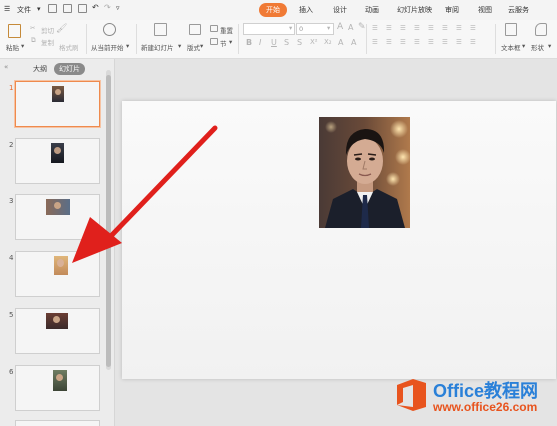  Describe the element at coordinates (22, 46) in the screenshot. I see `paste-dropdown-icon: ▾` at that location.